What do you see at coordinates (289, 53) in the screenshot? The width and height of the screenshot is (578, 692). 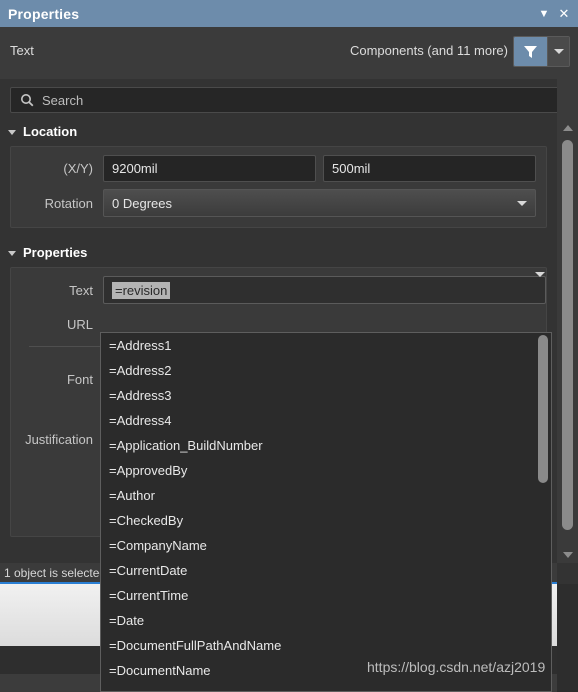 I see `panel-header: Text Components (and 11 more)` at bounding box center [289, 53].